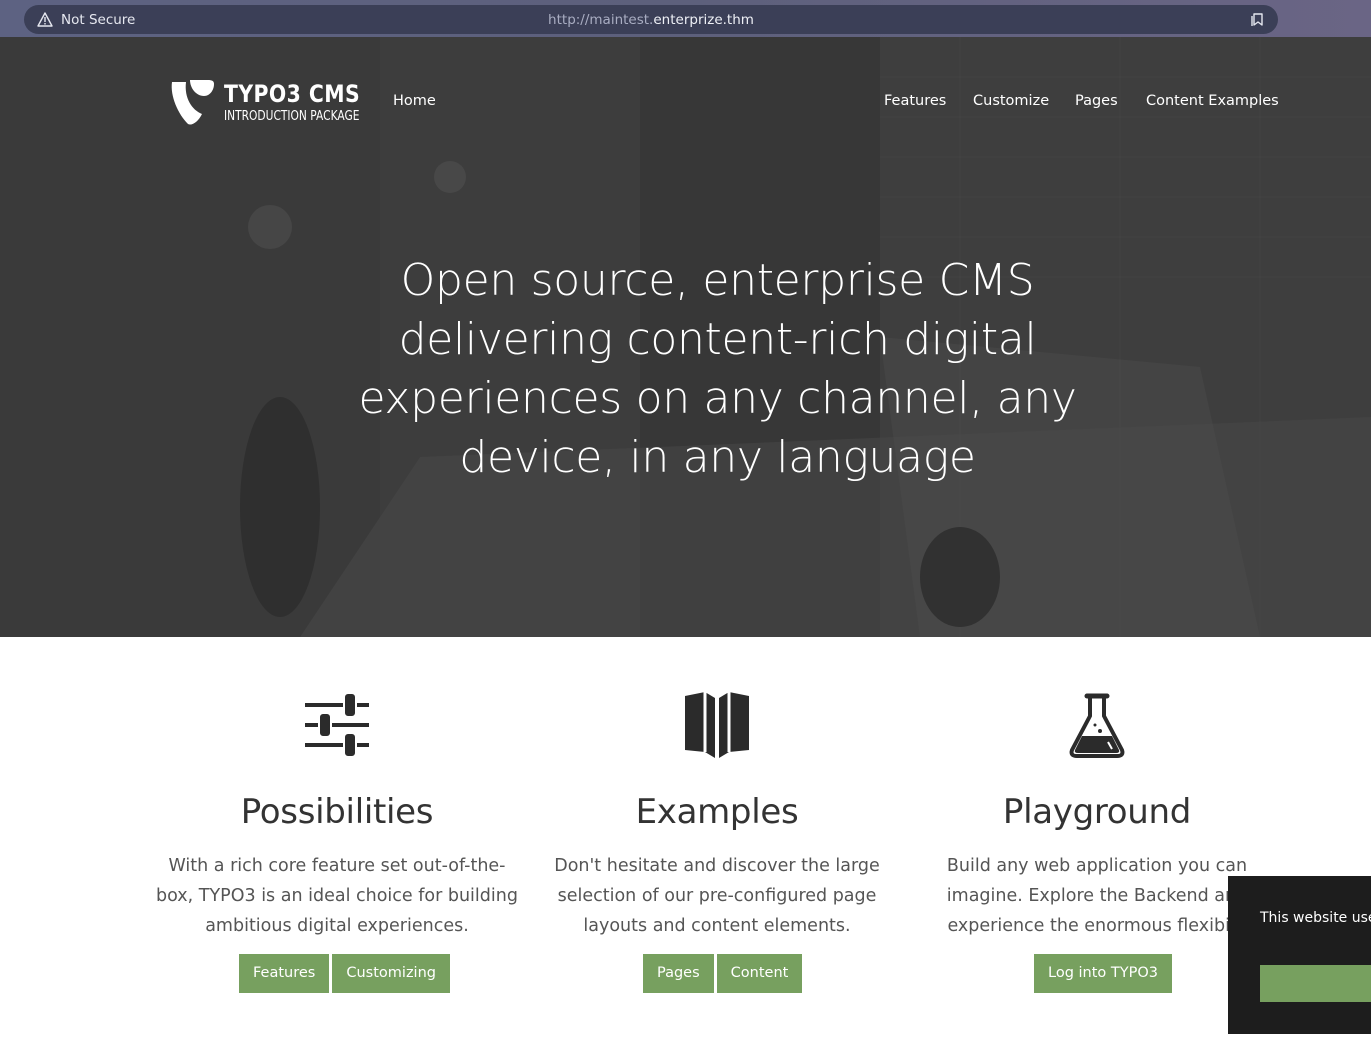 This screenshot has height=1050, width=1371. Describe the element at coordinates (337, 725) in the screenshot. I see `sliders-icon` at that location.